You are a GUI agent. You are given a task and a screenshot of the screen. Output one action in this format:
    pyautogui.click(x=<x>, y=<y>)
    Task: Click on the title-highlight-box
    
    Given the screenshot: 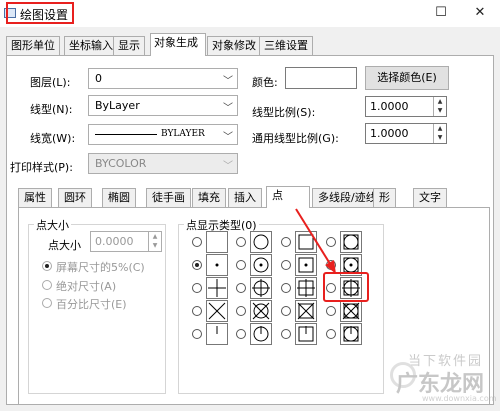 What is the action you would take?
    pyautogui.click(x=40, y=13)
    